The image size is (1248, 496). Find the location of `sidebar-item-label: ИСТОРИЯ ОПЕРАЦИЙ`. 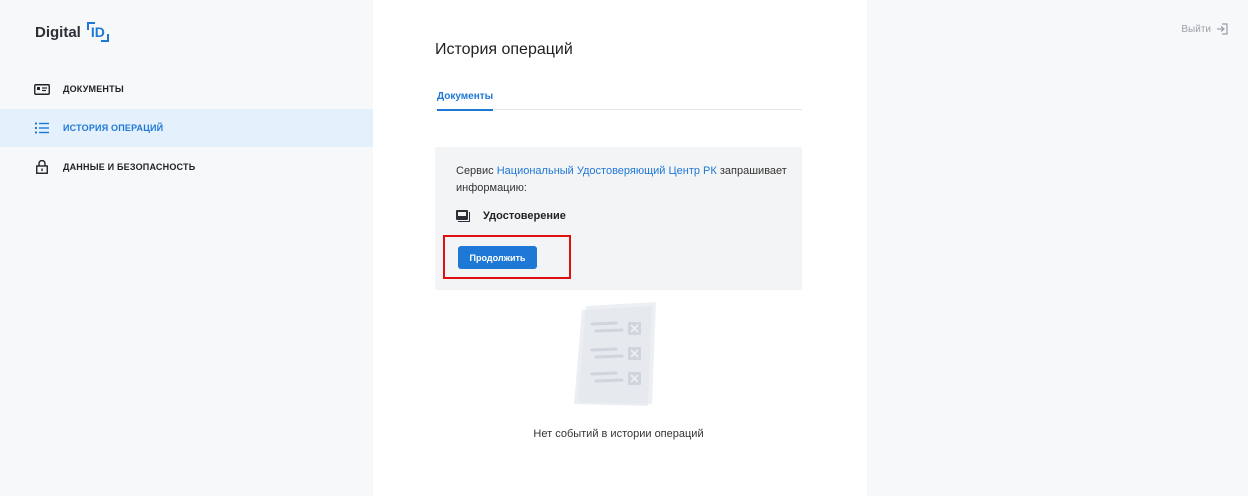

sidebar-item-label: ИСТОРИЯ ОПЕРАЦИЙ is located at coordinates (113, 128).